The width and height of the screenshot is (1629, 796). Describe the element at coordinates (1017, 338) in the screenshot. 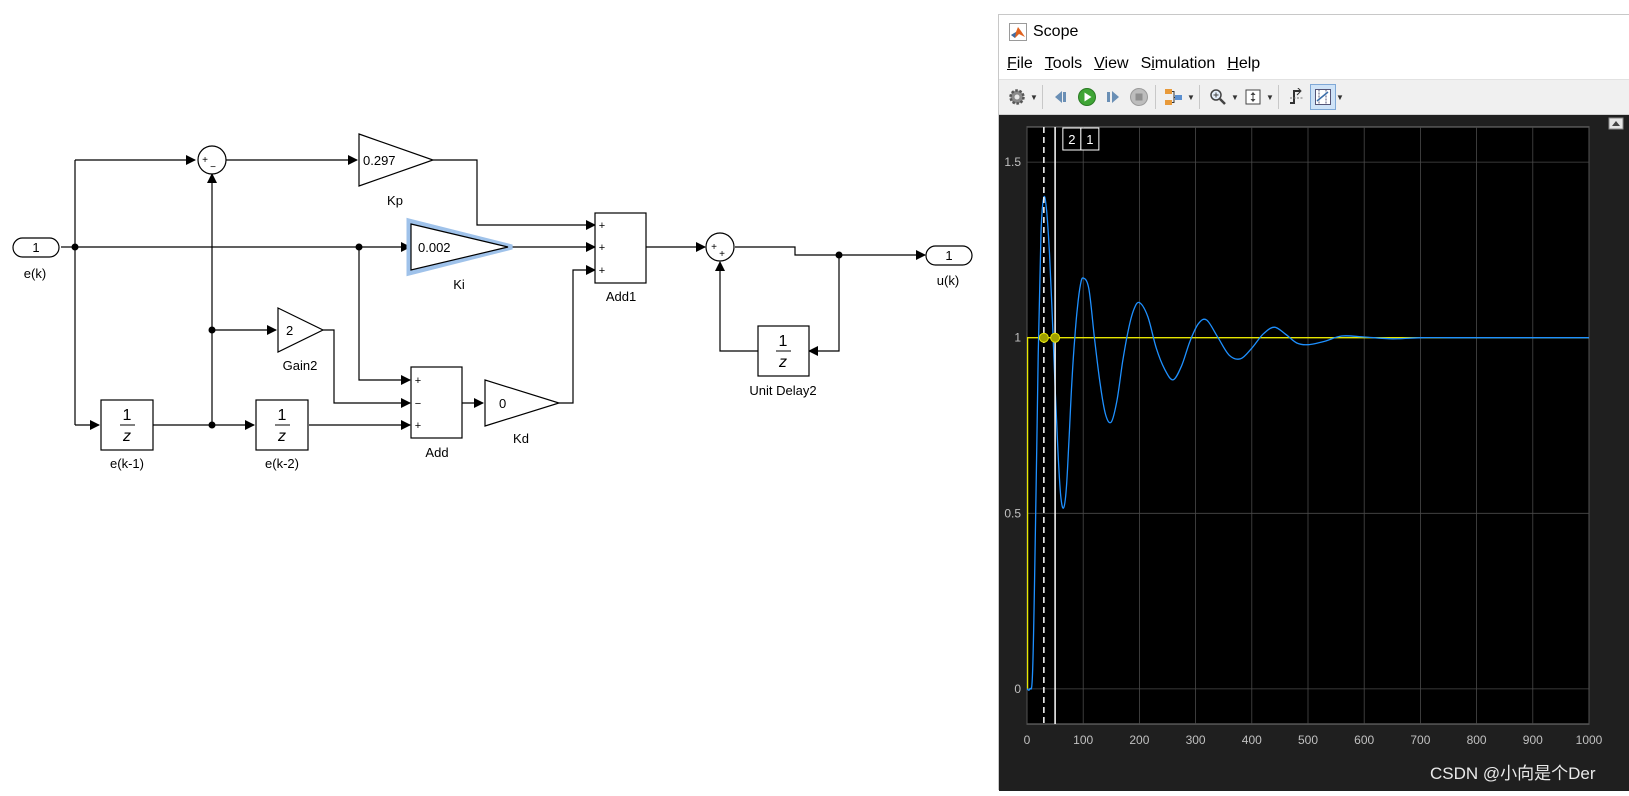

I see `y-tick-label: 1` at that location.